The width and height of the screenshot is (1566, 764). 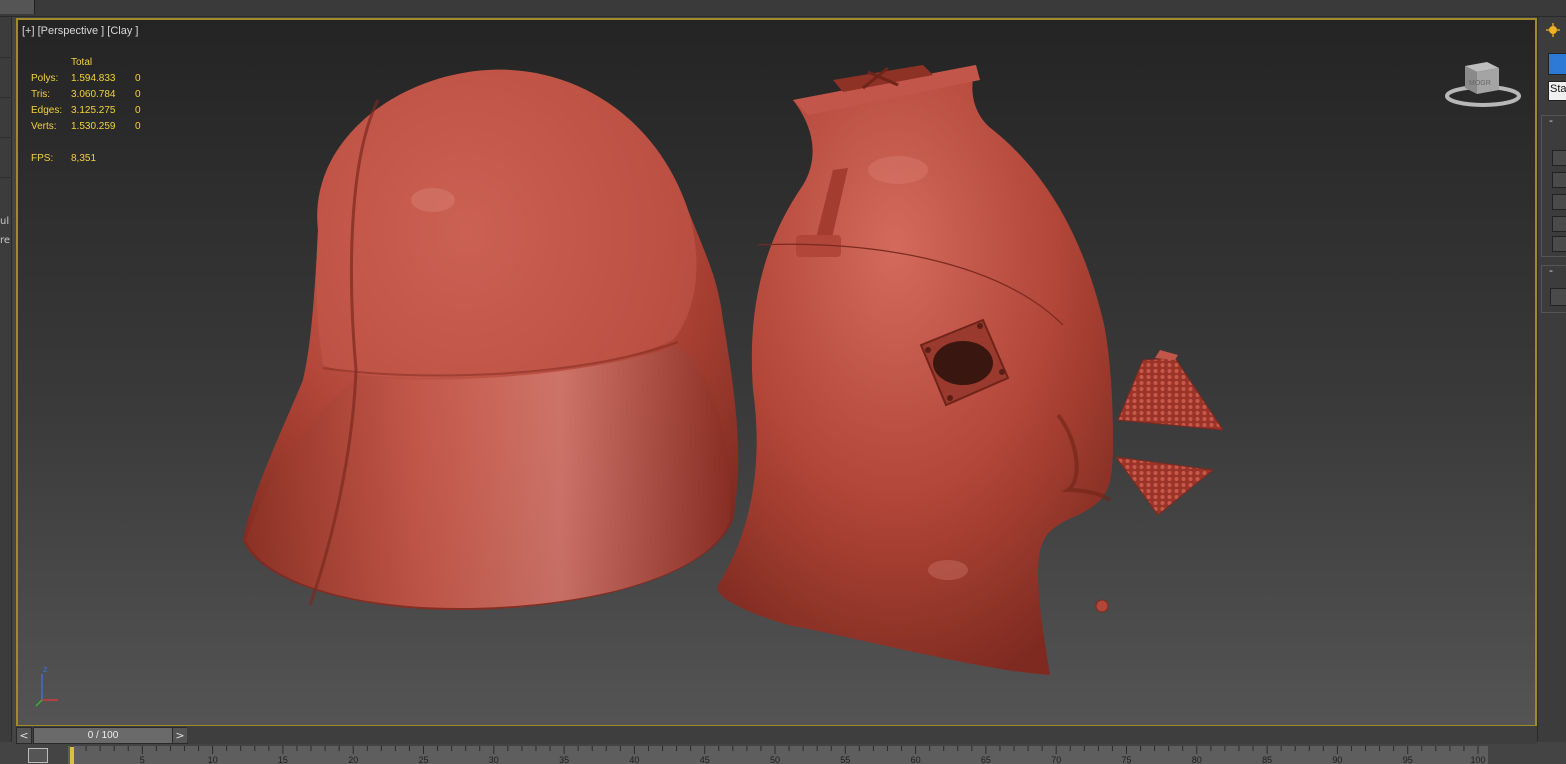 I want to click on ruler-tick-label: 15, so click(x=283, y=759).